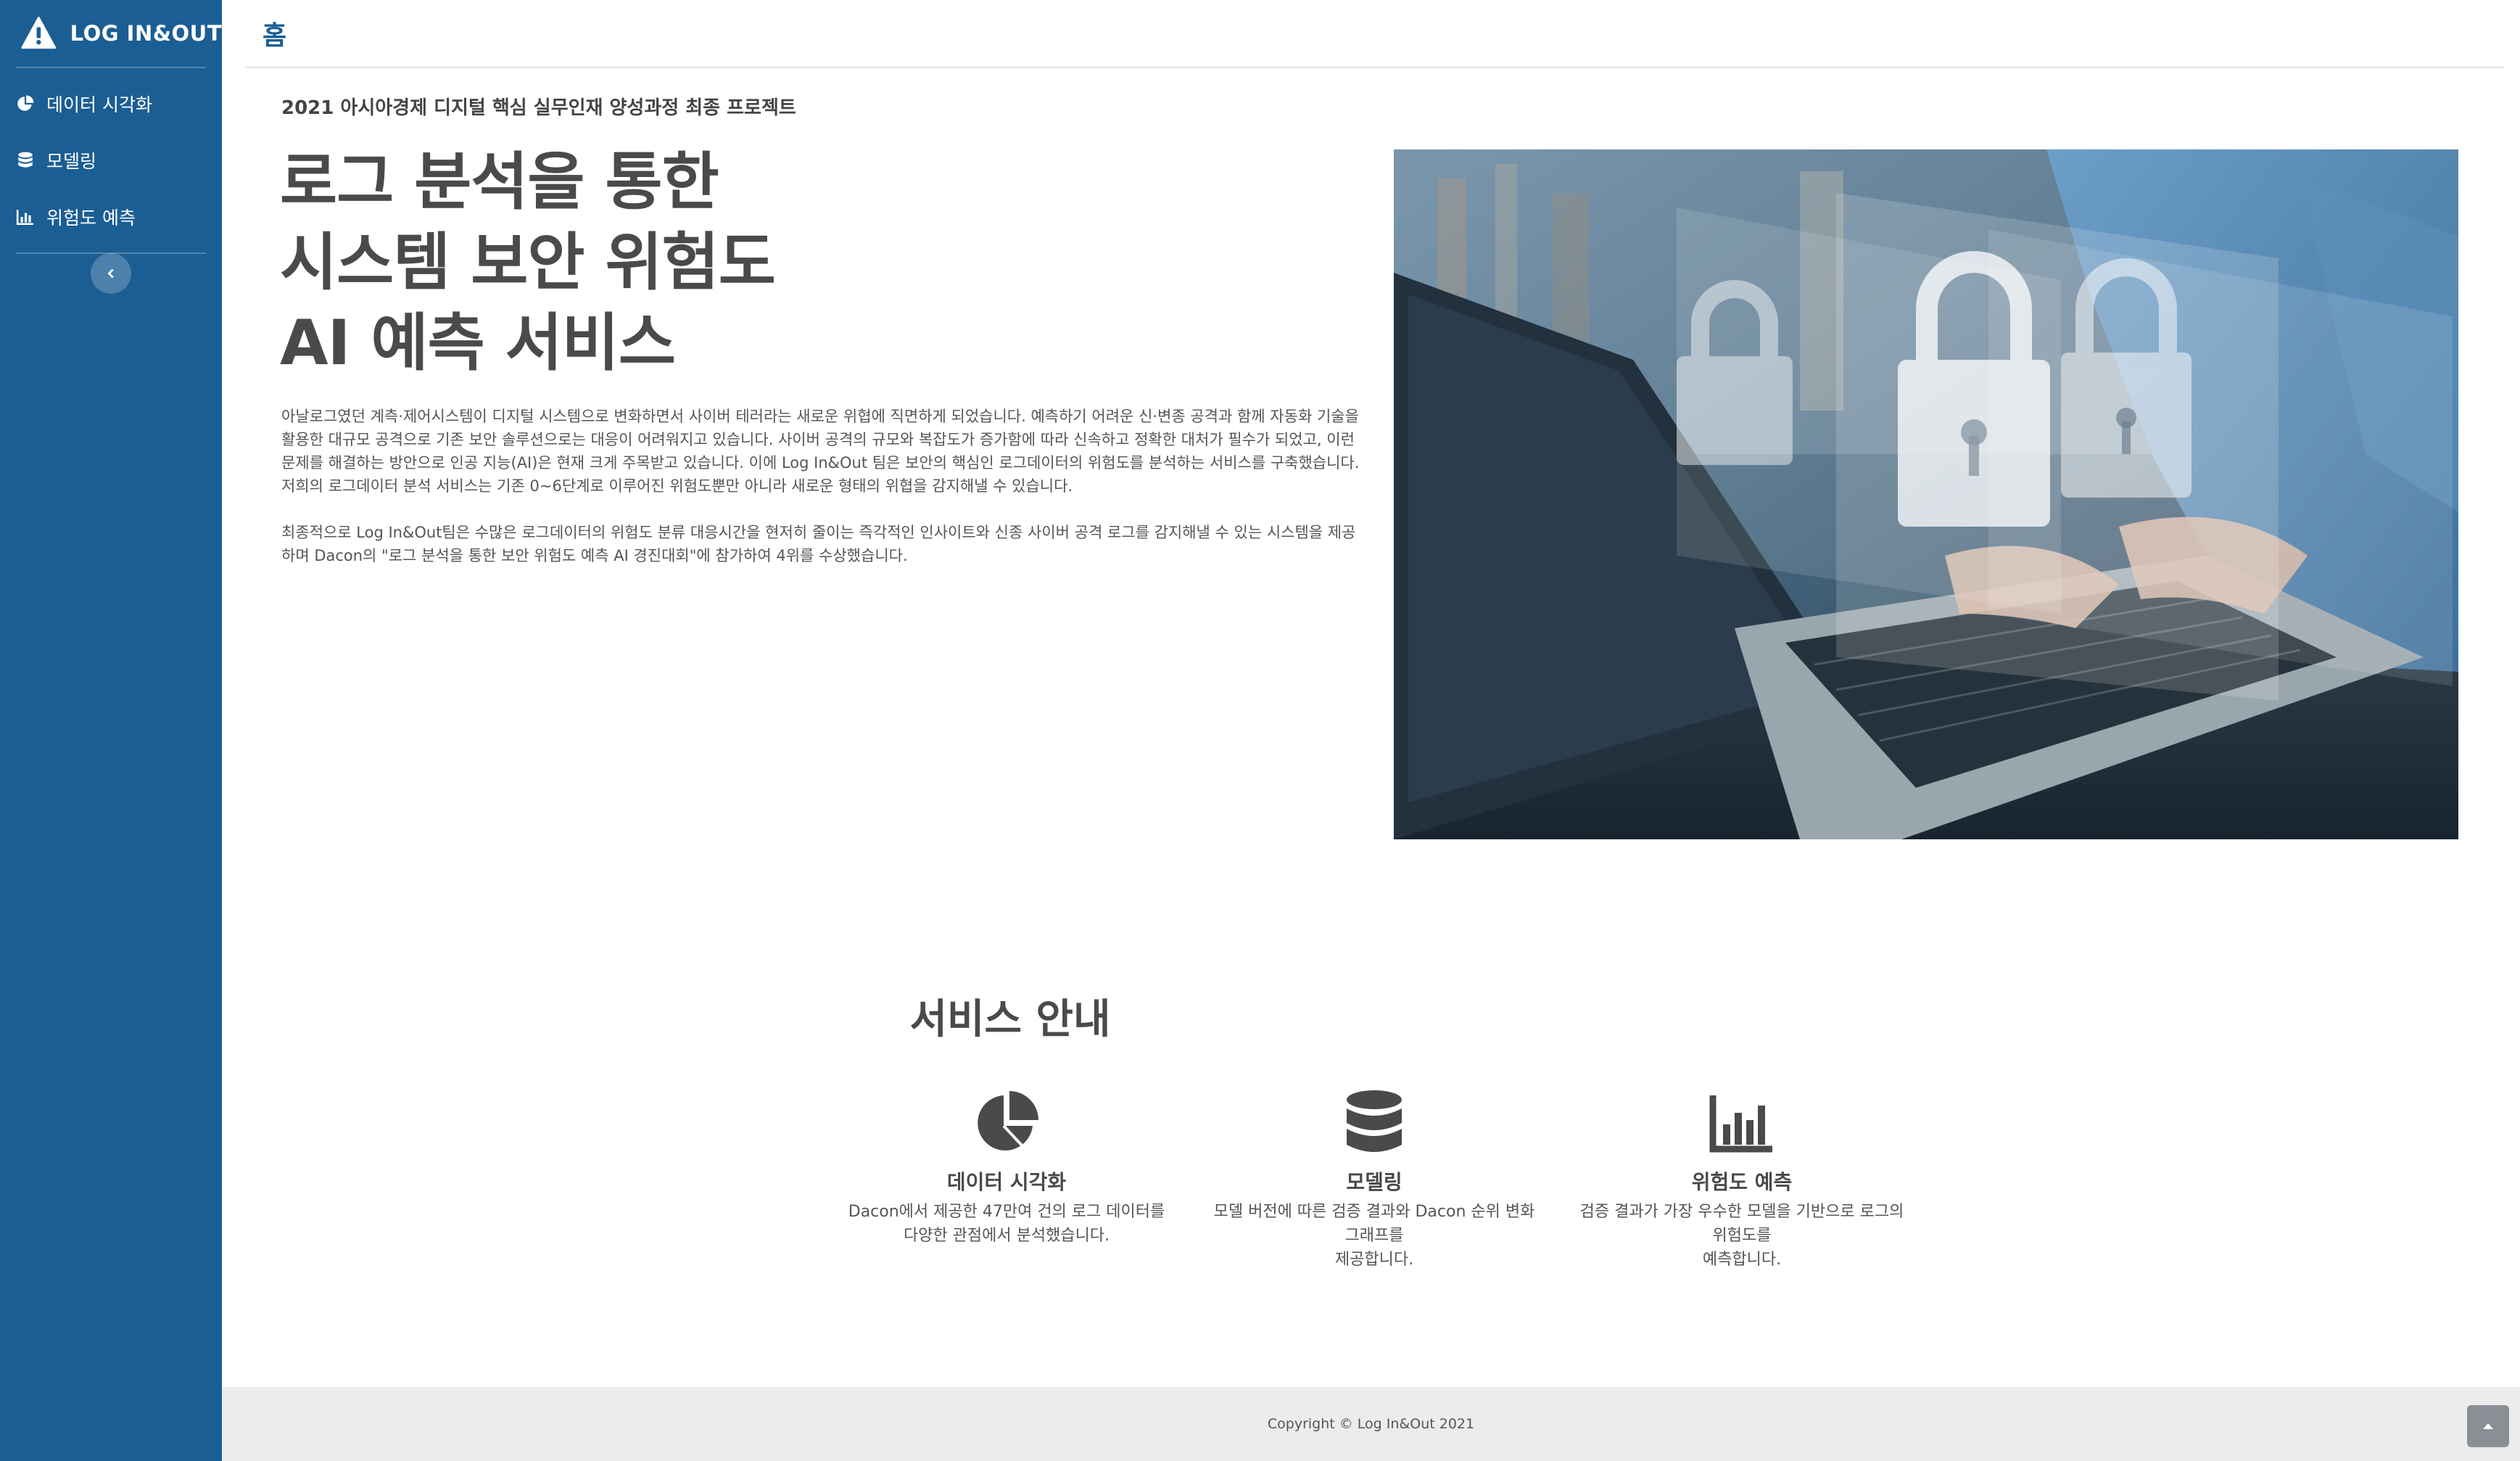 The width and height of the screenshot is (2520, 1461). I want to click on footer: Copyright © Log In&Out 2021, so click(1371, 1424).